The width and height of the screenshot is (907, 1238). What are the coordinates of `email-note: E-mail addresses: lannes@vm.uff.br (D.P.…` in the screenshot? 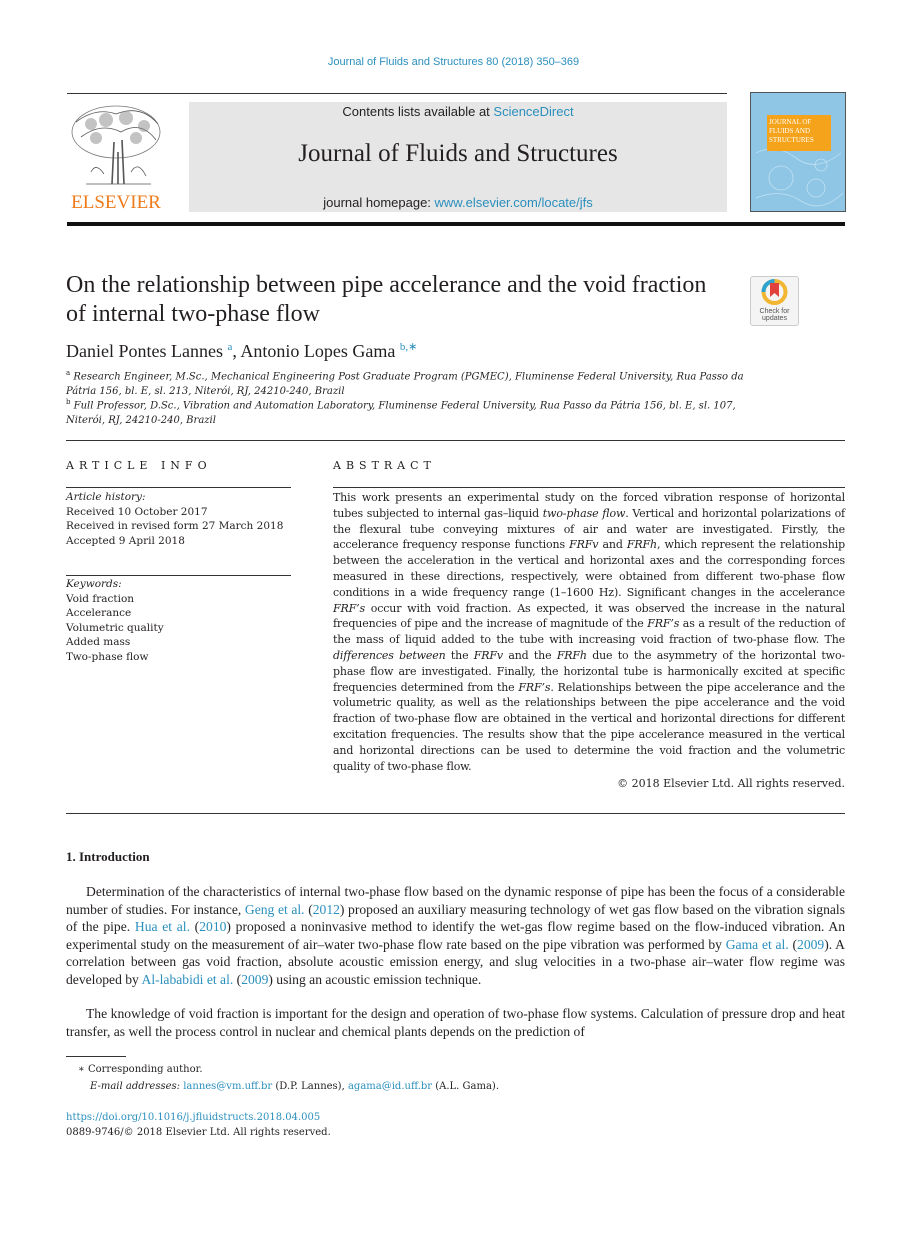 It's located at (294, 1086).